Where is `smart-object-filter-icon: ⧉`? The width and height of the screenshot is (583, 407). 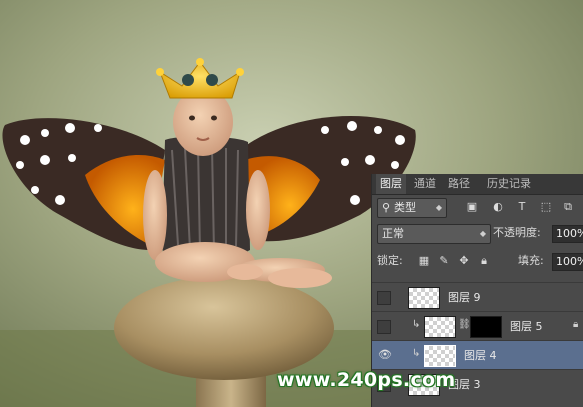
smart-object-filter-icon: ⧉ is located at coordinates (568, 207).